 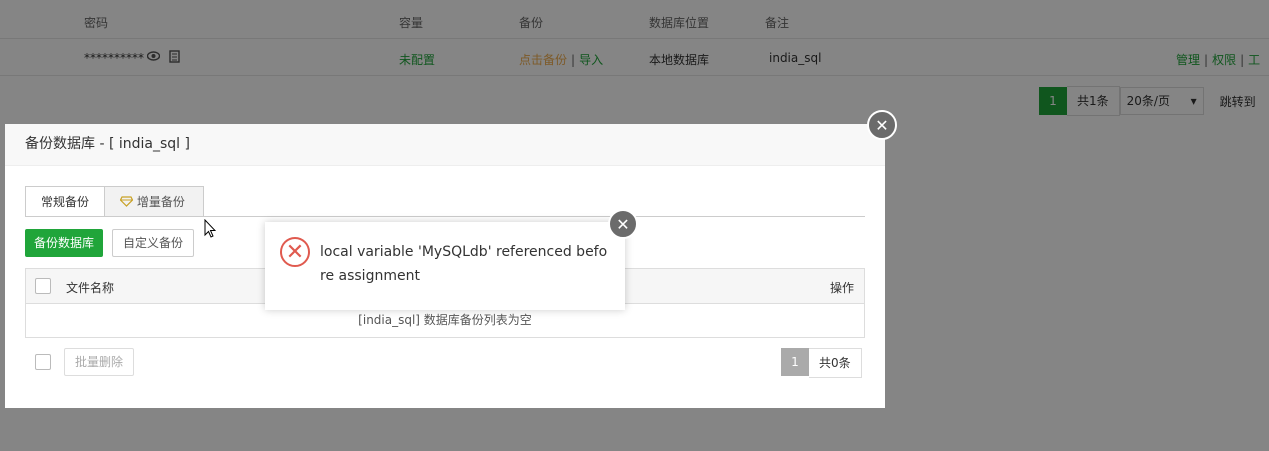 I want to click on dialog-pagination: 1 共0条, so click(x=821, y=363).